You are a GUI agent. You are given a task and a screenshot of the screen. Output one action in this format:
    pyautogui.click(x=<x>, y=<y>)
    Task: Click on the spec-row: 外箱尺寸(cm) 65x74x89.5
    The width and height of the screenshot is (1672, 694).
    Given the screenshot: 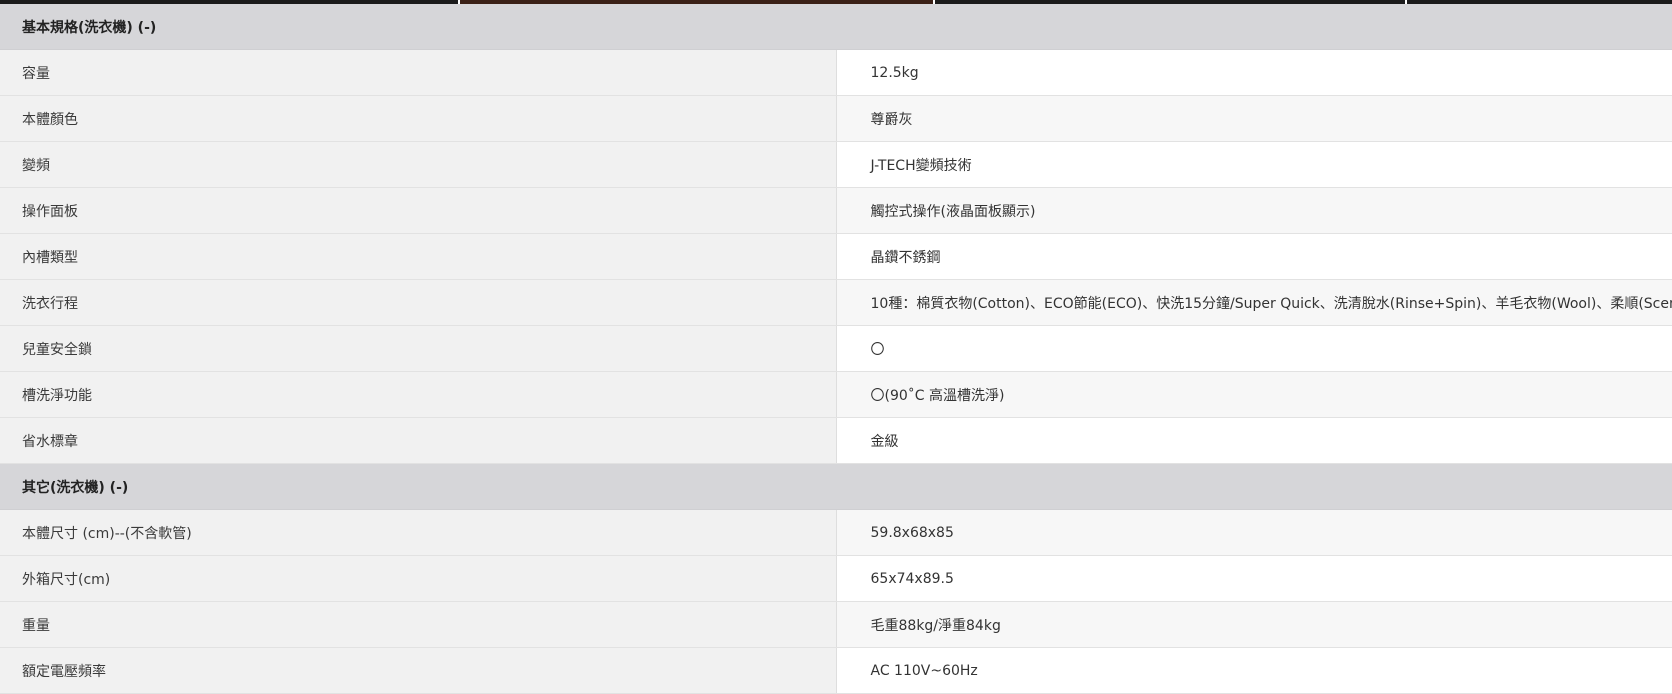 What is the action you would take?
    pyautogui.click(x=836, y=578)
    